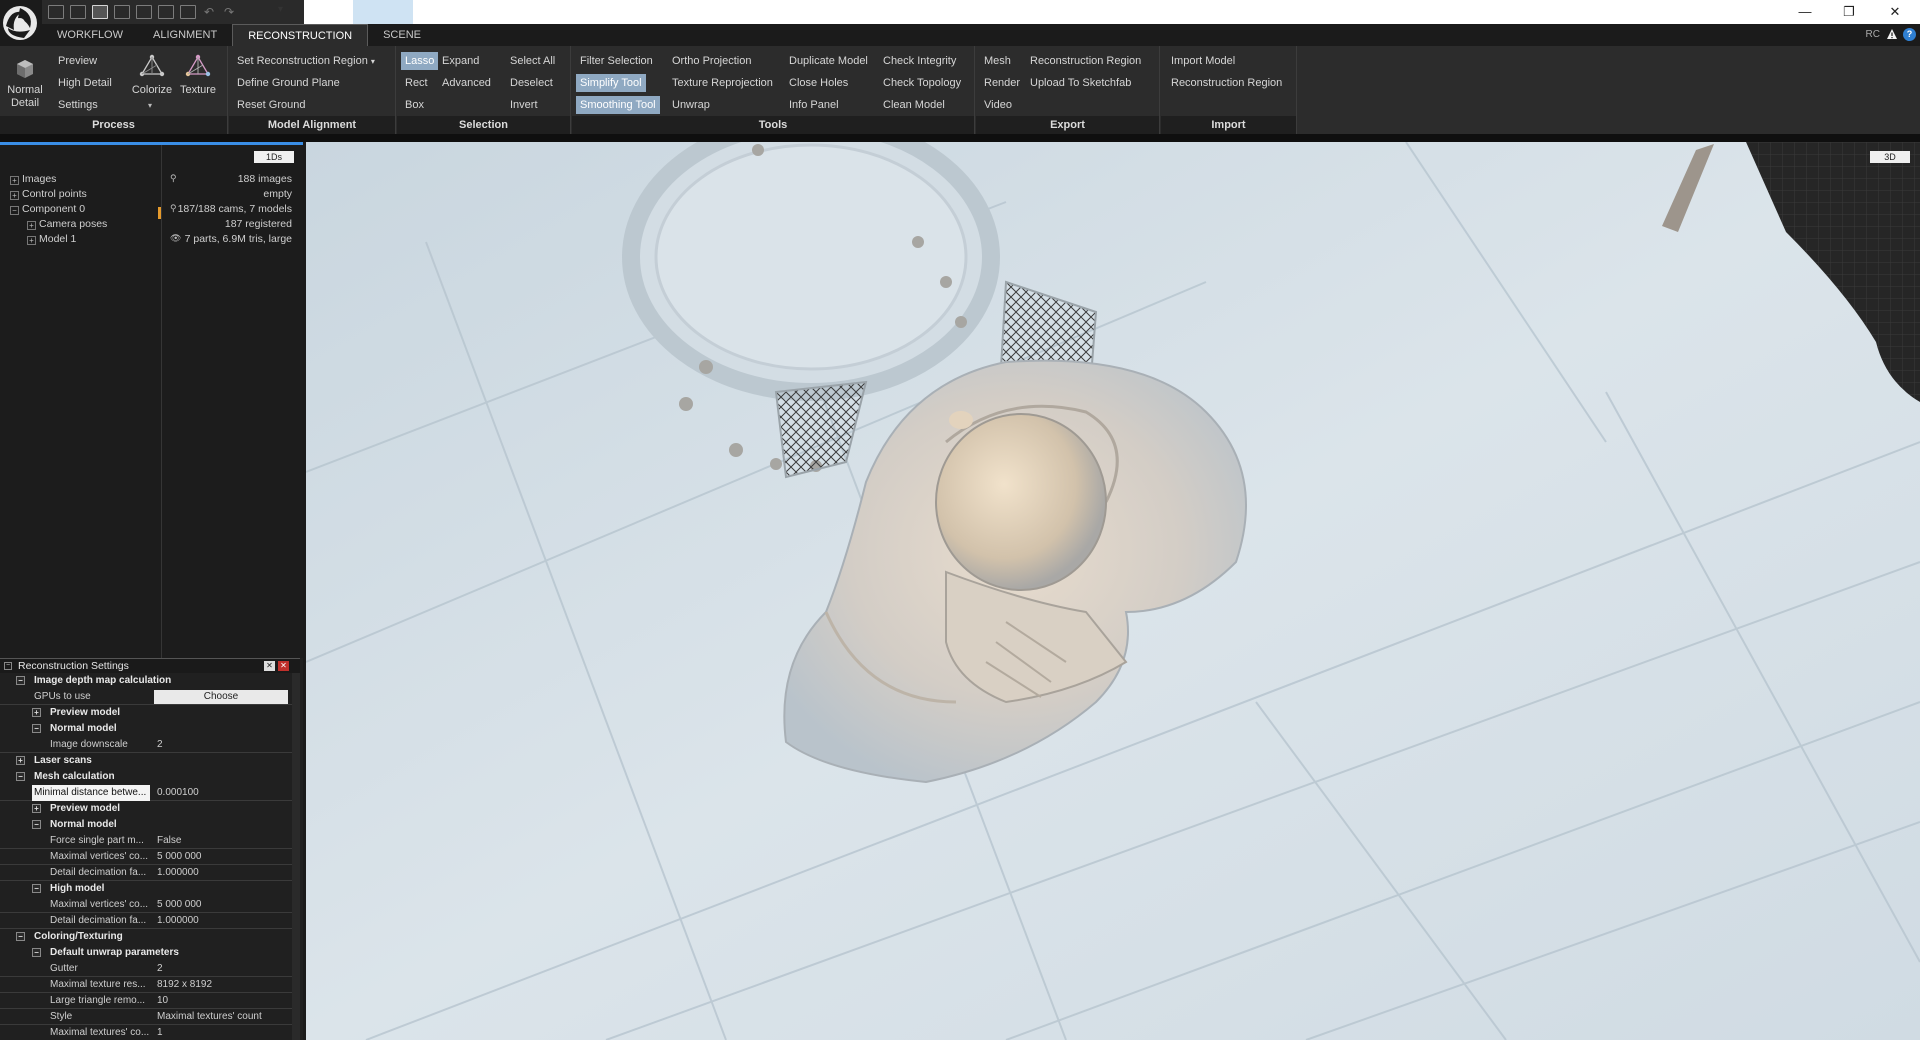 The image size is (1920, 1040). I want to click on settings-row: Minimal distance betwe... 0.000100, so click(146, 793).